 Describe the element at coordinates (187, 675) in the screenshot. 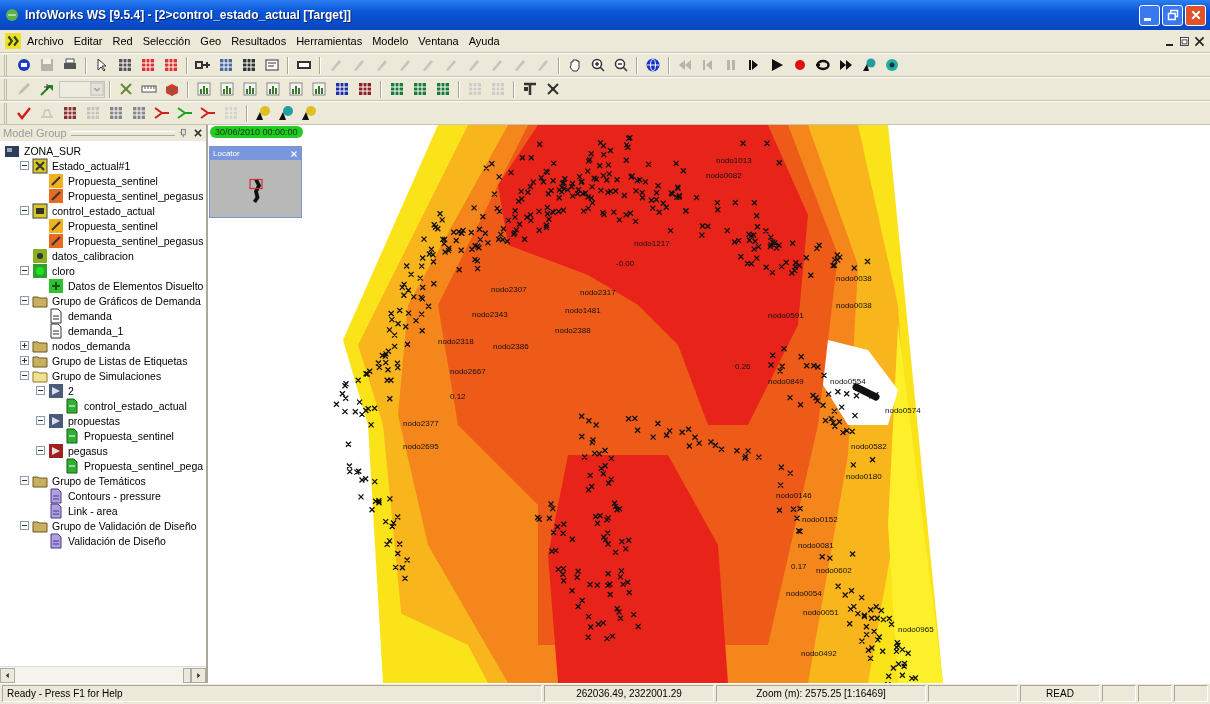

I see `scrollbar-thumb` at that location.